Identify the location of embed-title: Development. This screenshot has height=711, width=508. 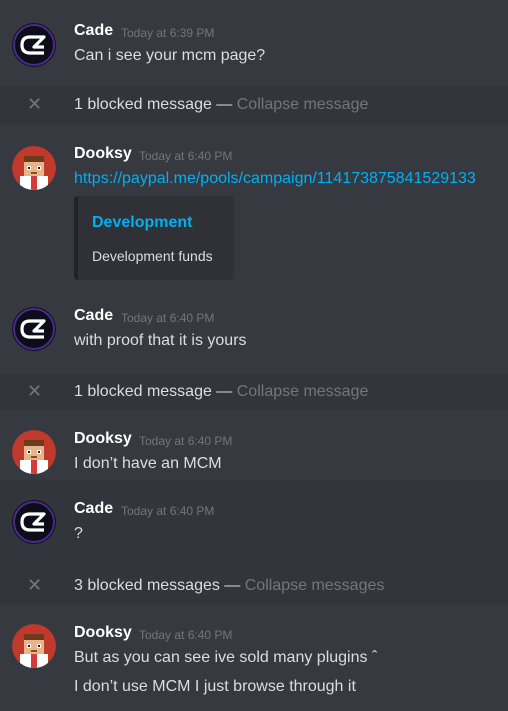
(142, 223).